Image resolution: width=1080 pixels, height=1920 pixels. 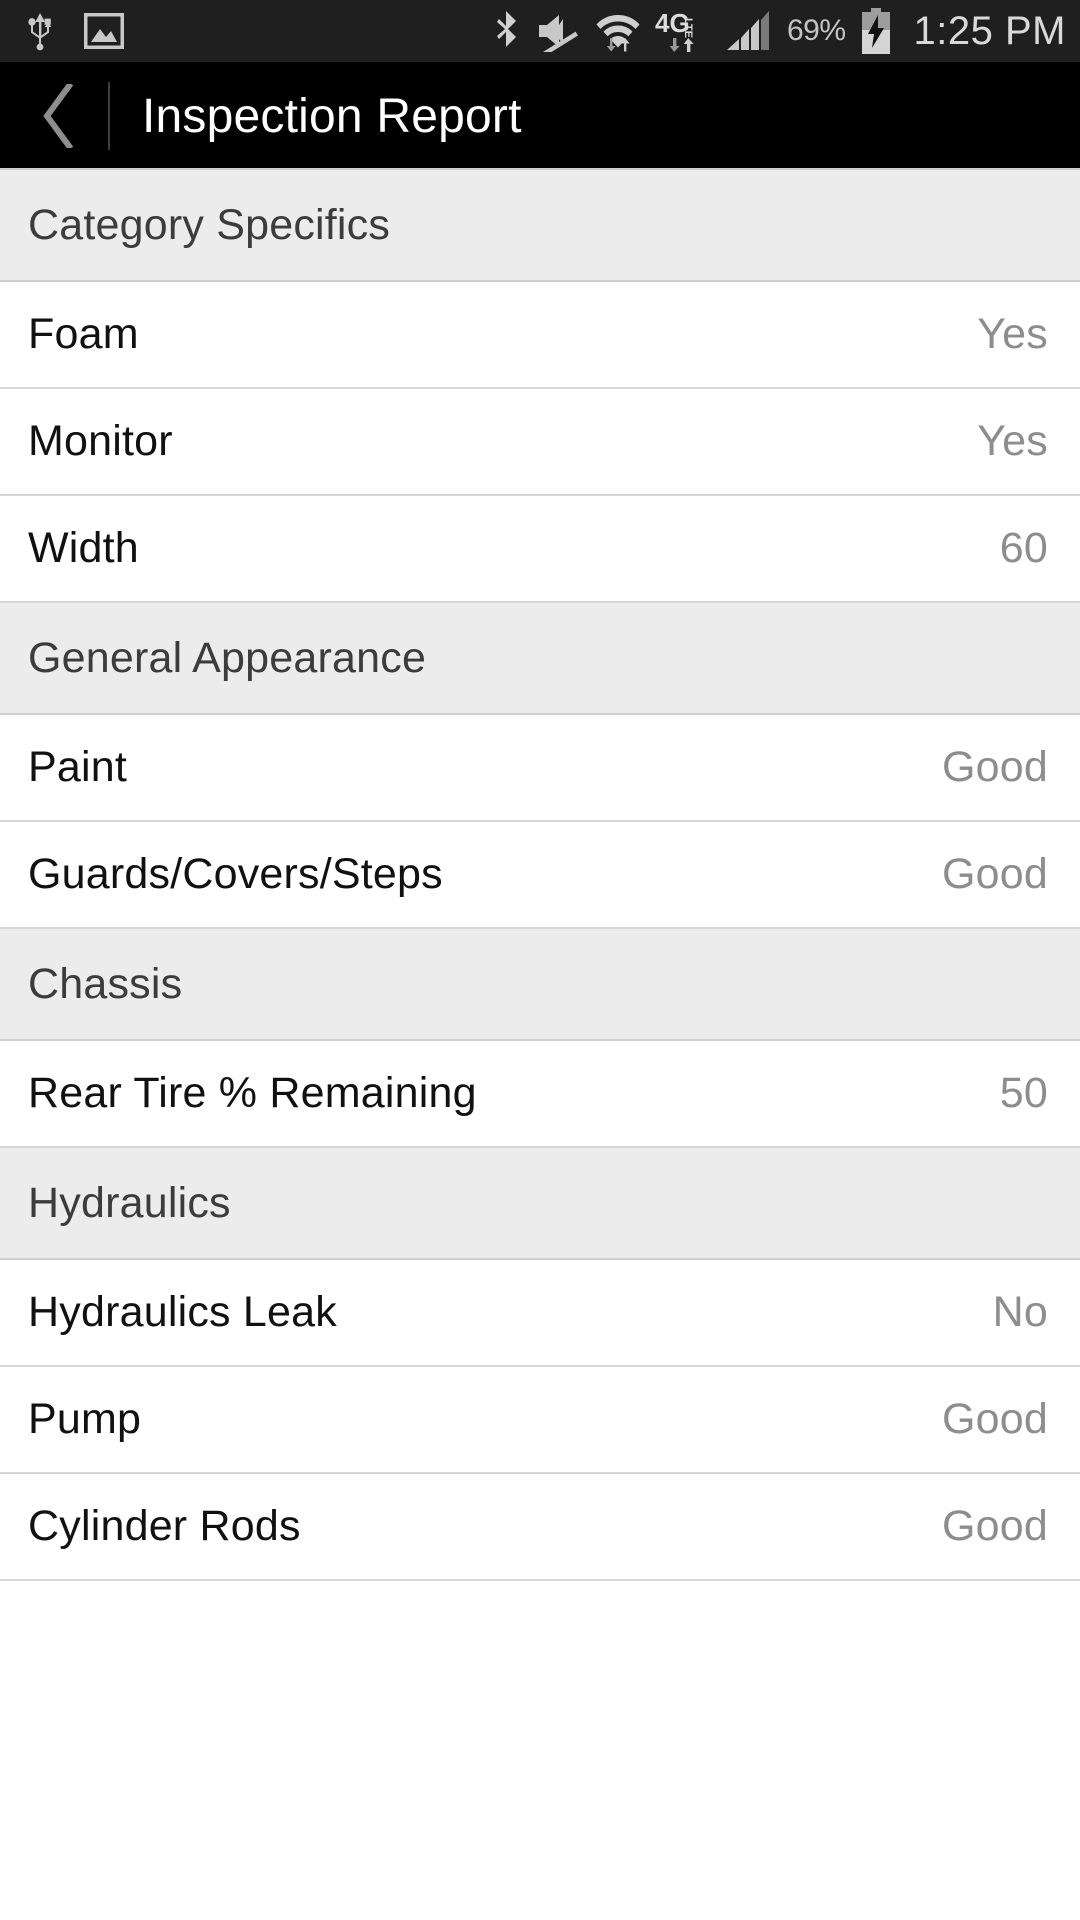 What do you see at coordinates (58, 116) in the screenshot?
I see `back-chevron-icon` at bounding box center [58, 116].